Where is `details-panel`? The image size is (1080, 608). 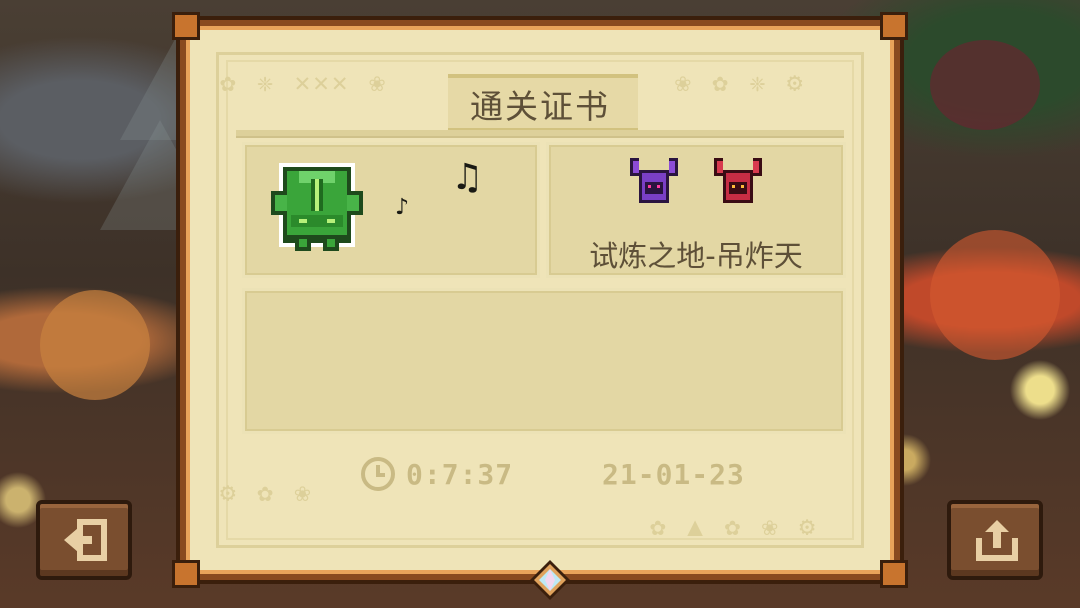 details-panel is located at coordinates (544, 361).